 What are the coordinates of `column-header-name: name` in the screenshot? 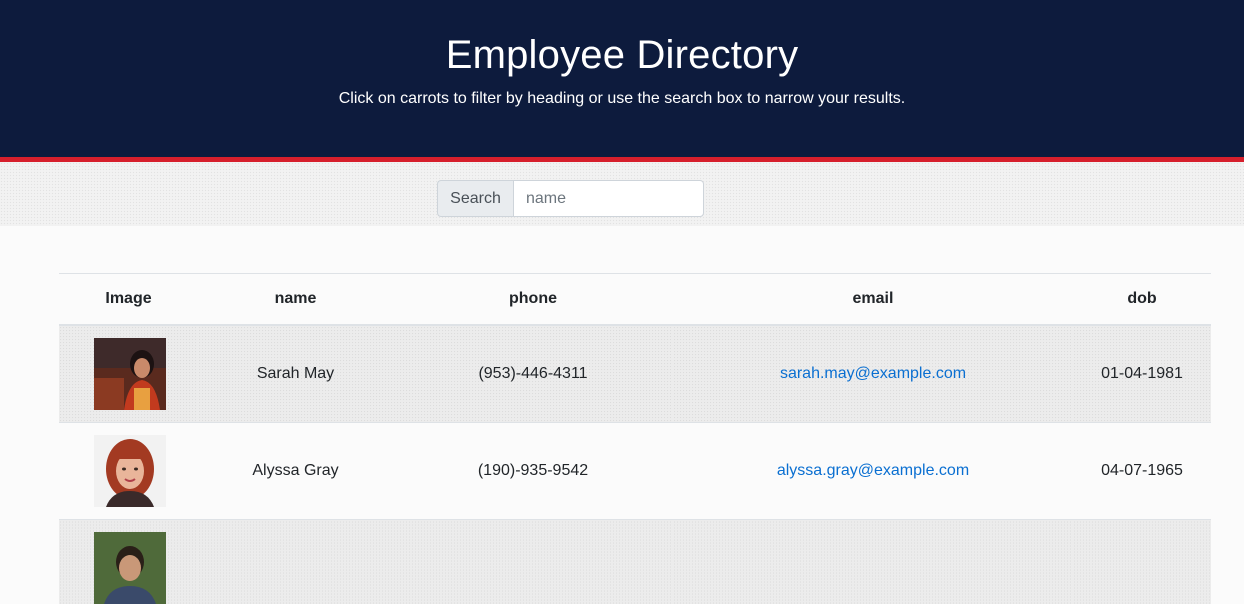 It's located at (295, 300).